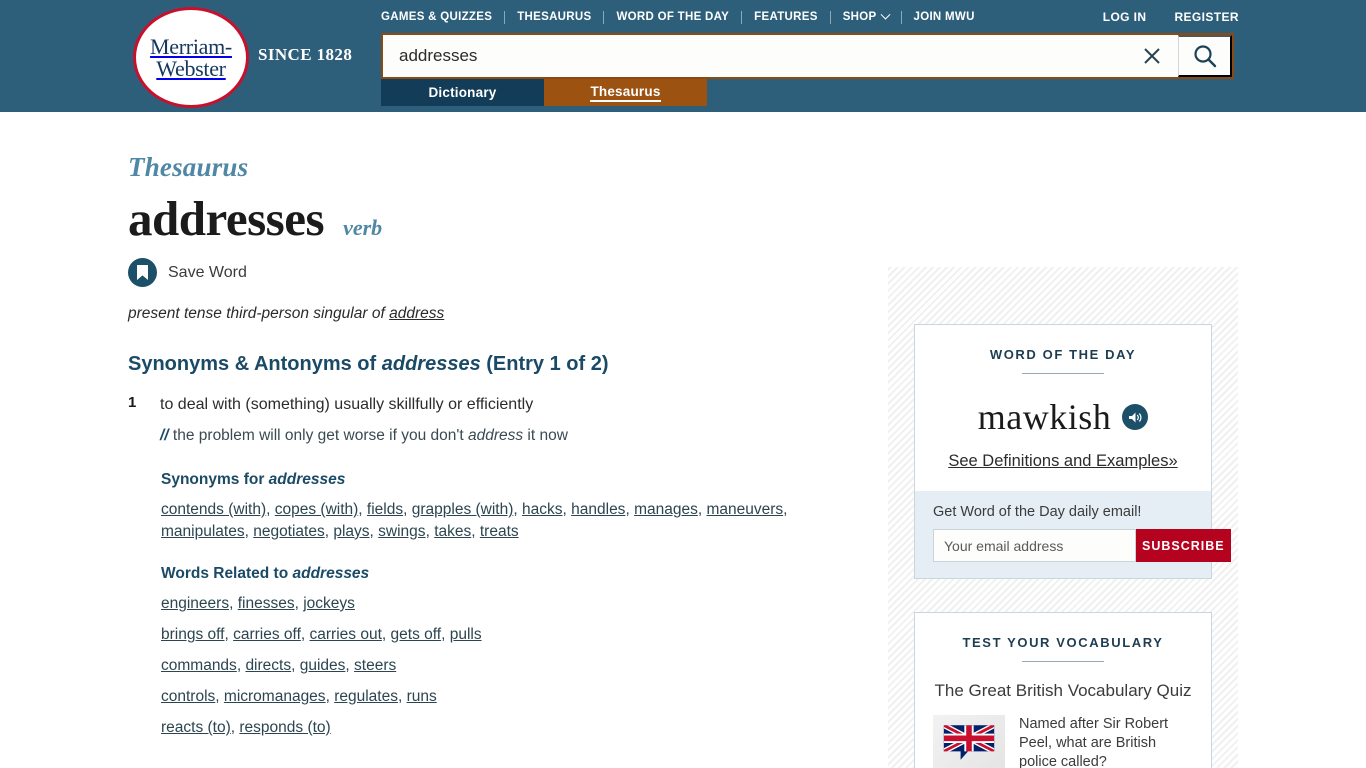 The image size is (1366, 768). What do you see at coordinates (142, 273) in the screenshot?
I see `bookmark-icon` at bounding box center [142, 273].